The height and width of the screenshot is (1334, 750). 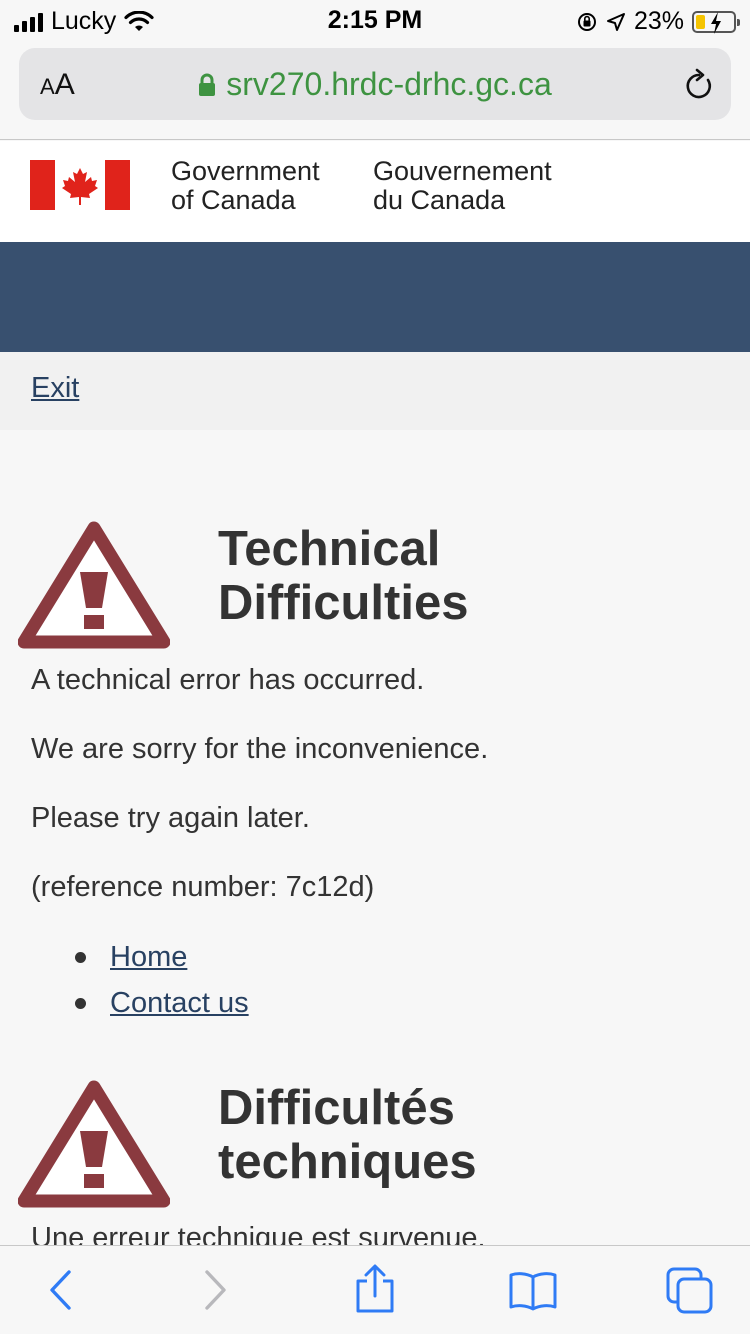 What do you see at coordinates (228, 680) in the screenshot?
I see `error-message: A technical error has occurred.` at bounding box center [228, 680].